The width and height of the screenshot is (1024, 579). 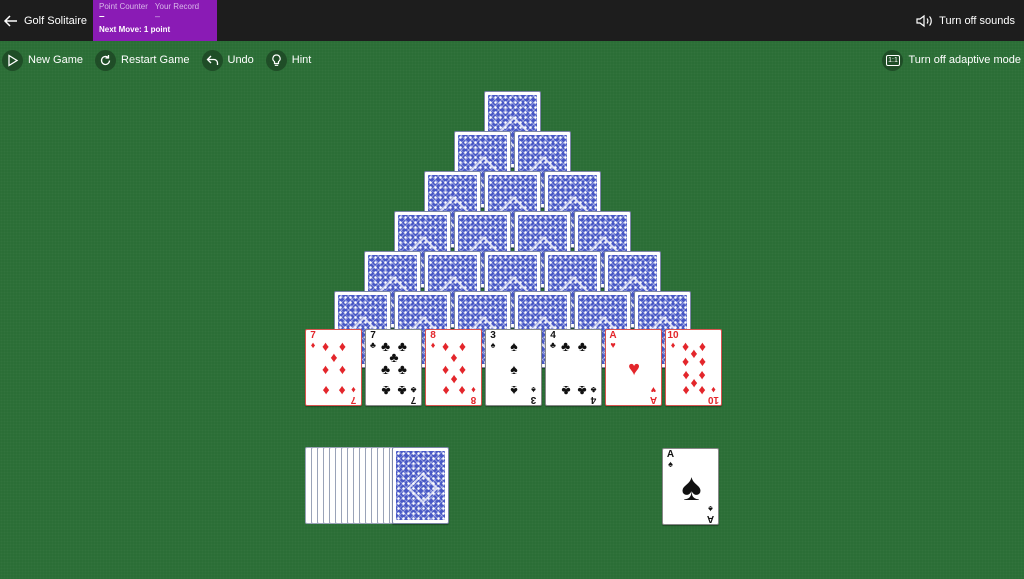 I want to click on tableau-card: 7 ♦ 7 ♦ ♦ ♦ ♦ ♦ ♦ ♦ ♦, so click(x=333, y=367).